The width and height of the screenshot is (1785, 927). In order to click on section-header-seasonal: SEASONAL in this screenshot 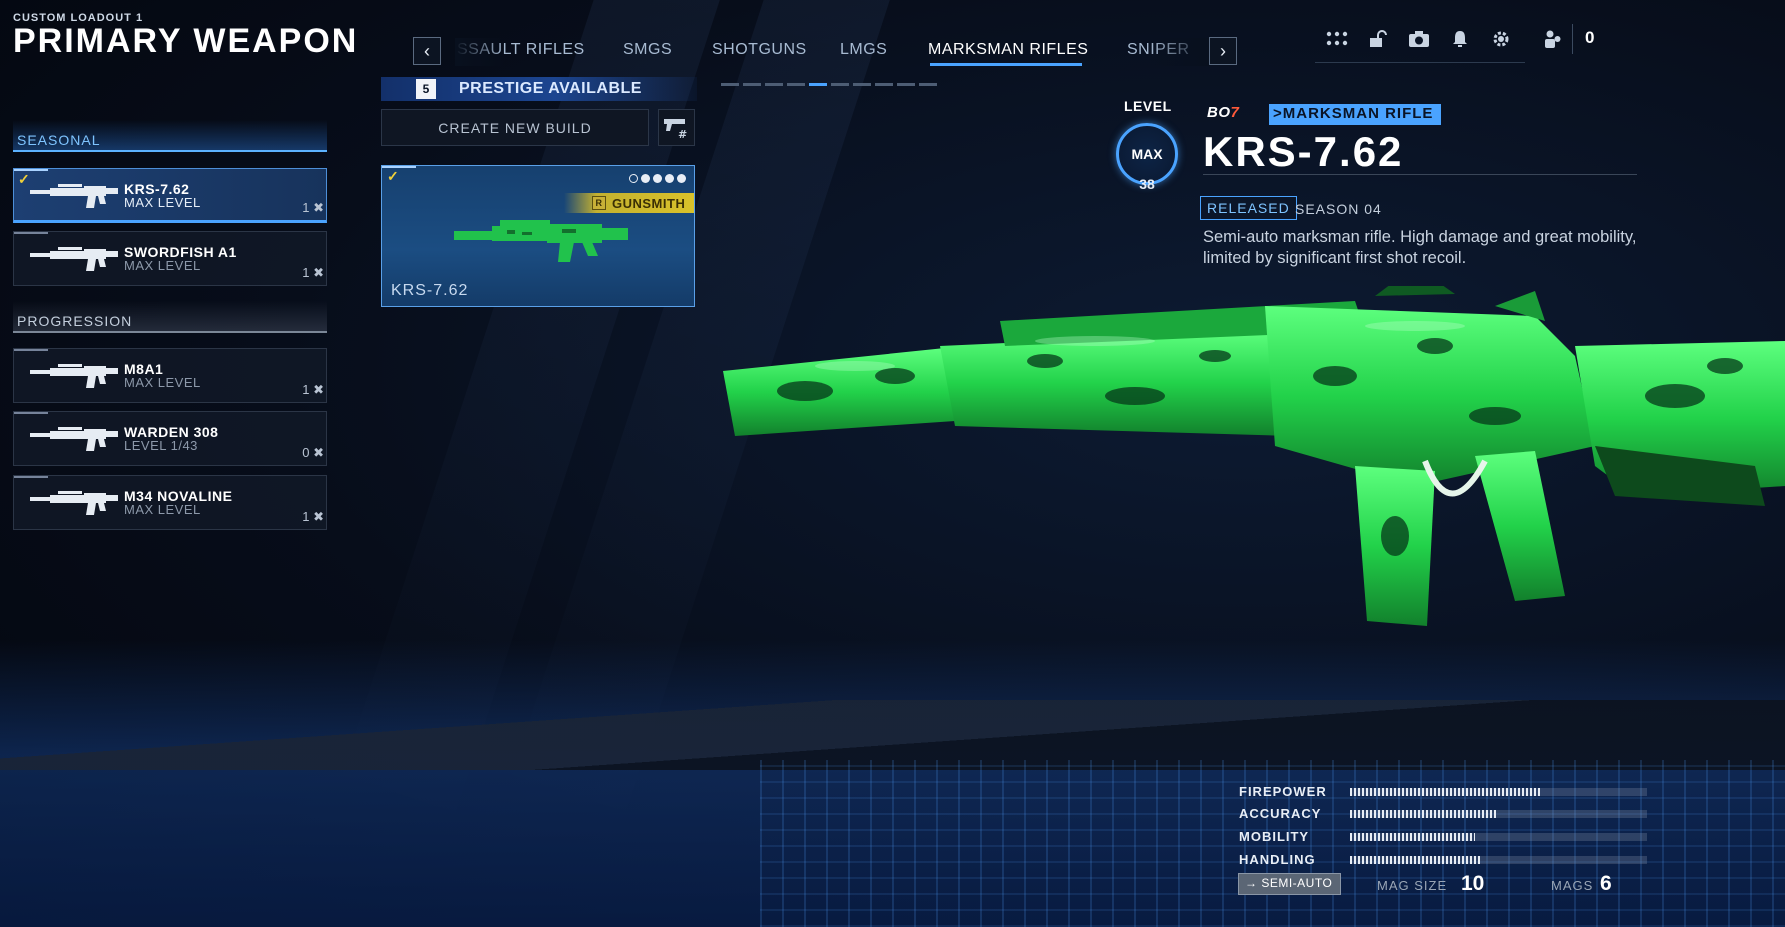, I will do `click(170, 136)`.